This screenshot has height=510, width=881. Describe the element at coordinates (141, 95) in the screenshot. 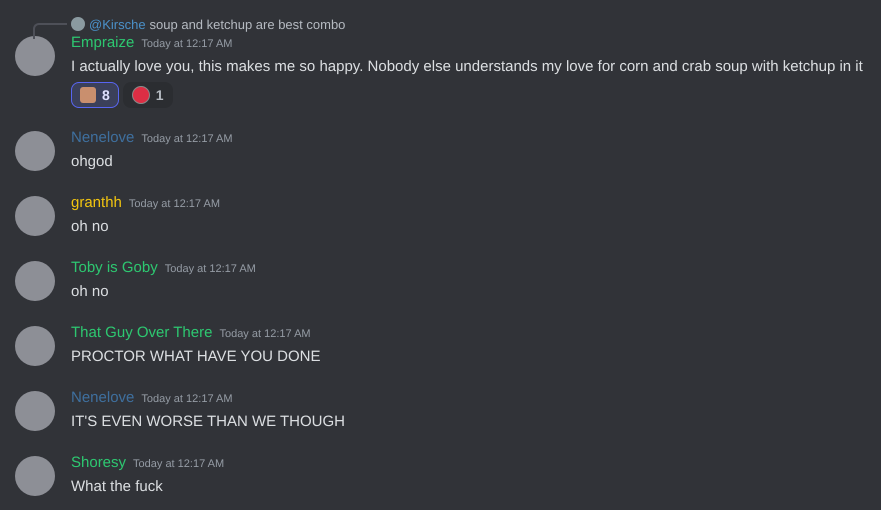

I see `circle-icon` at that location.